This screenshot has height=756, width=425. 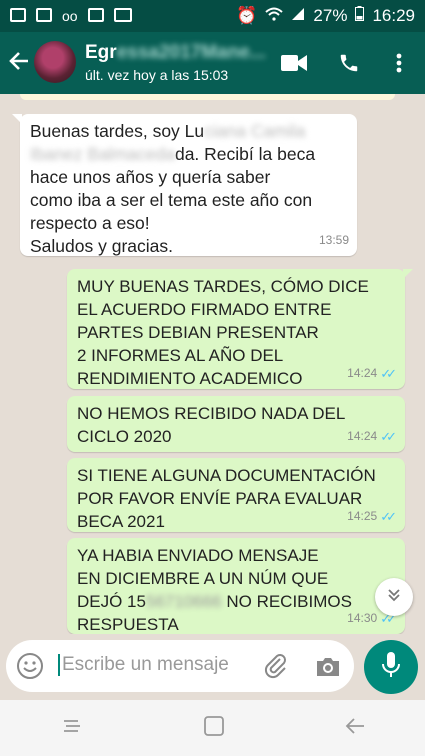 I want to click on voice-message-button, so click(x=391, y=667).